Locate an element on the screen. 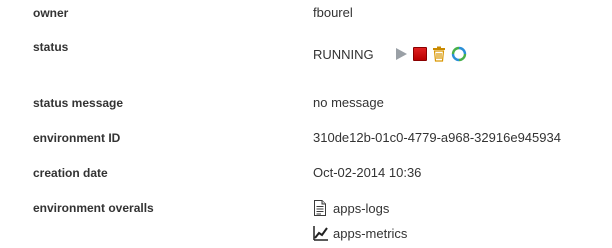 The width and height of the screenshot is (612, 248). status-label: status is located at coordinates (51, 47).